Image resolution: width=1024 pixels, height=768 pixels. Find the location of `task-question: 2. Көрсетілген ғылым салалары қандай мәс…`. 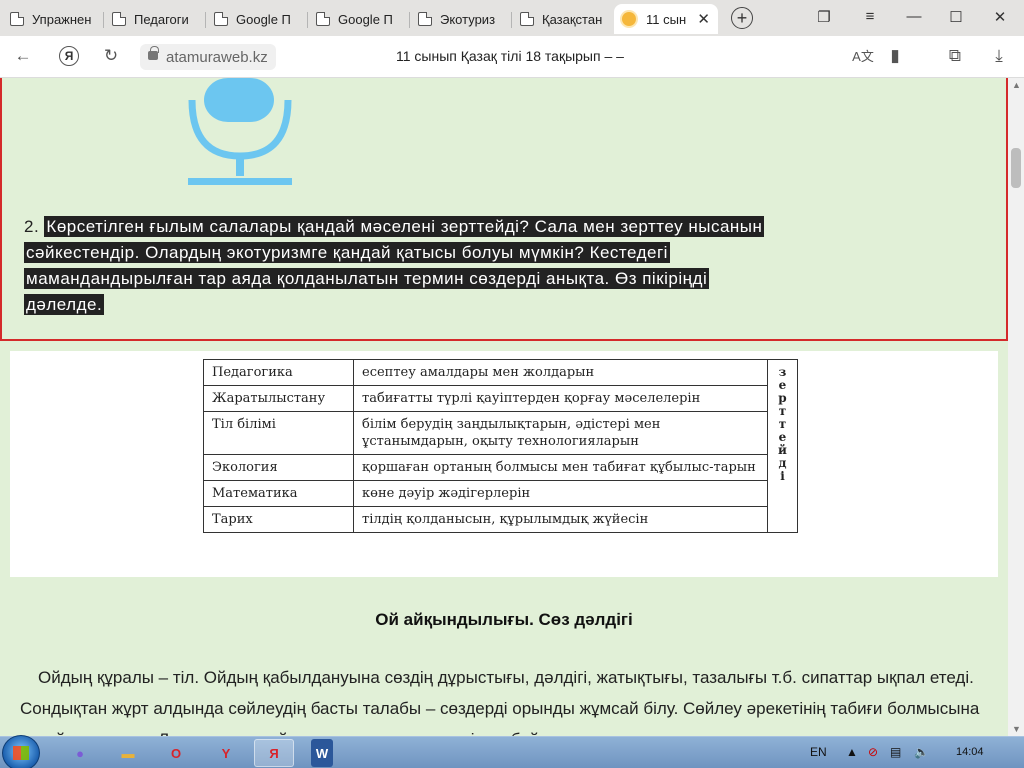

task-question: 2. Көрсетілген ғылым салалары қандай мәс… is located at coordinates (474, 266).